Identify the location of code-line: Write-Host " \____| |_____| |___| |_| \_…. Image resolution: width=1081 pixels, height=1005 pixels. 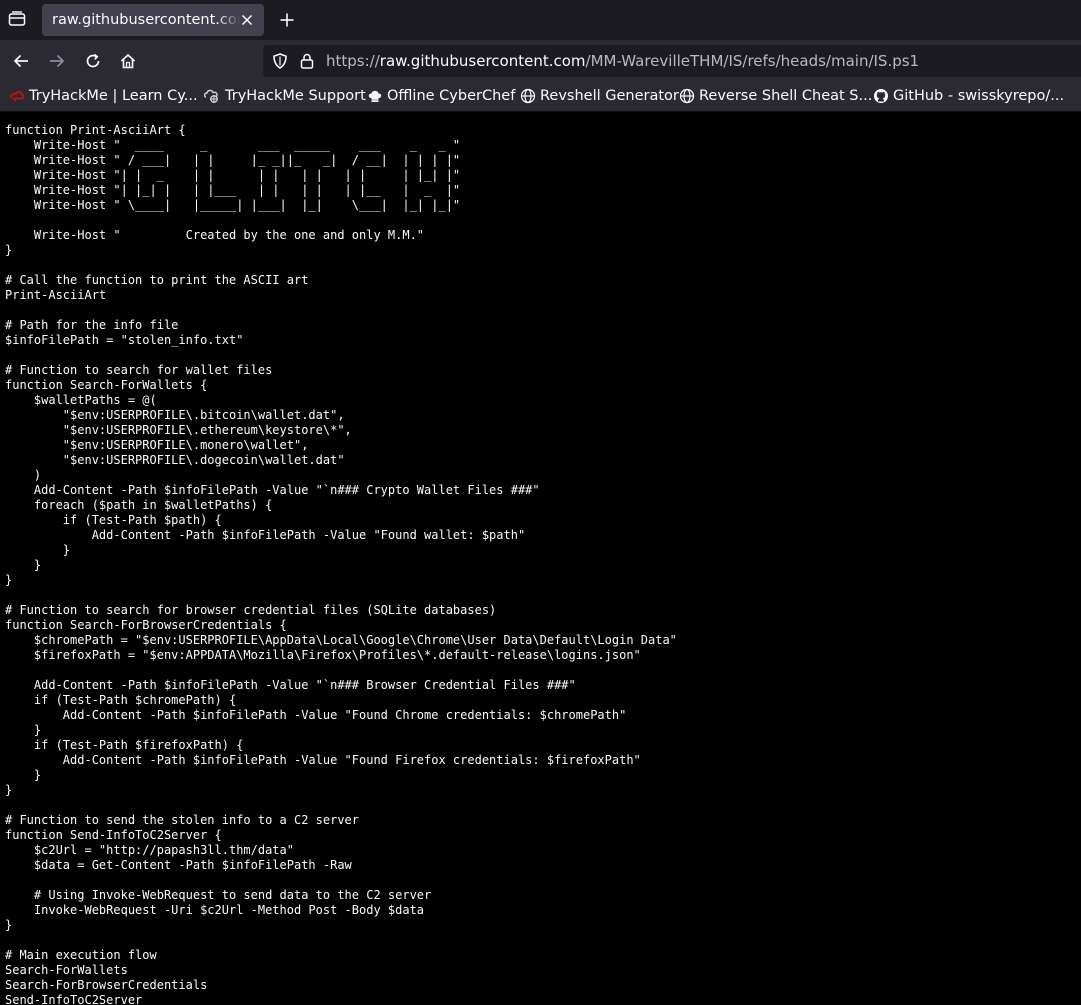
(233, 205).